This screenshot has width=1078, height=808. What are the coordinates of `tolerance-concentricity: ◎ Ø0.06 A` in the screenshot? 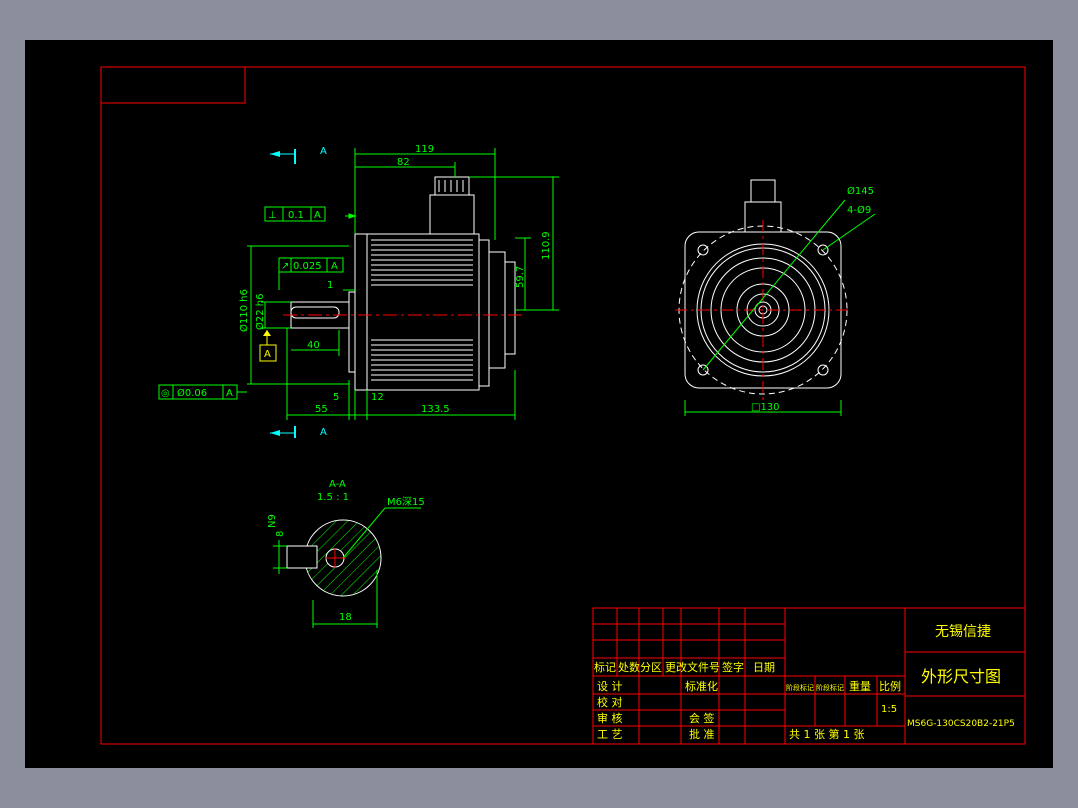 It's located at (202, 392).